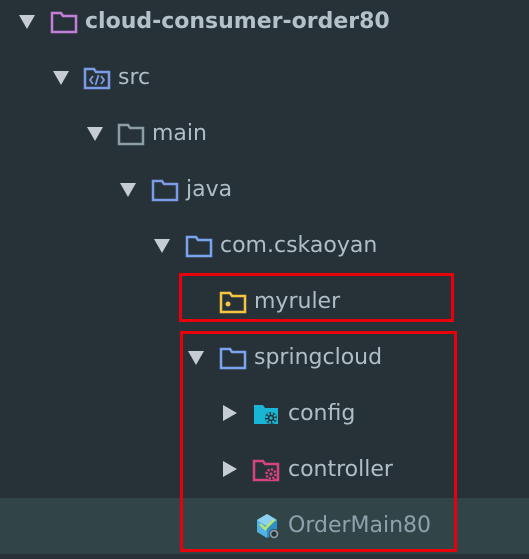  I want to click on highlight-box-myruler, so click(316, 297).